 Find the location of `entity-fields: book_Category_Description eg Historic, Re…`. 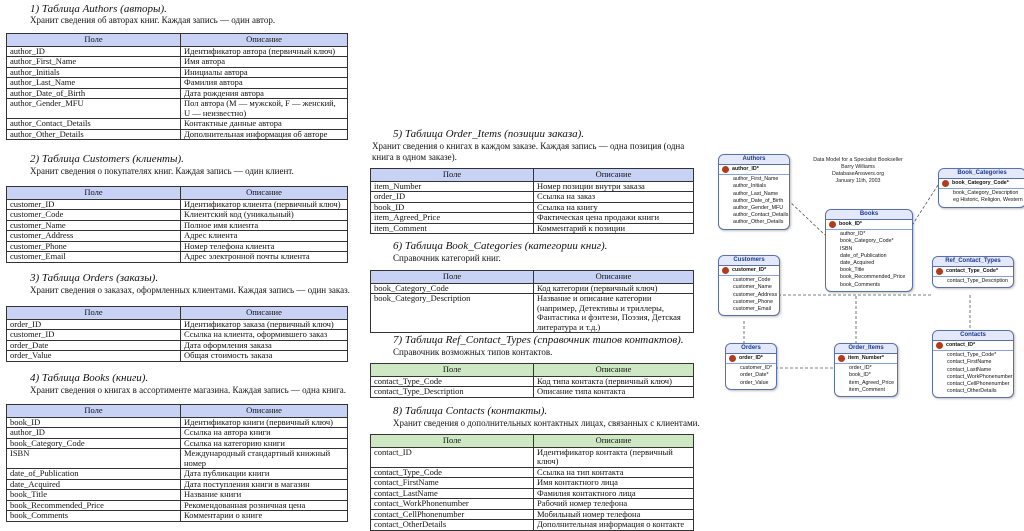

entity-fields: book_Category_Description eg Historic, Re… is located at coordinates (981, 197).